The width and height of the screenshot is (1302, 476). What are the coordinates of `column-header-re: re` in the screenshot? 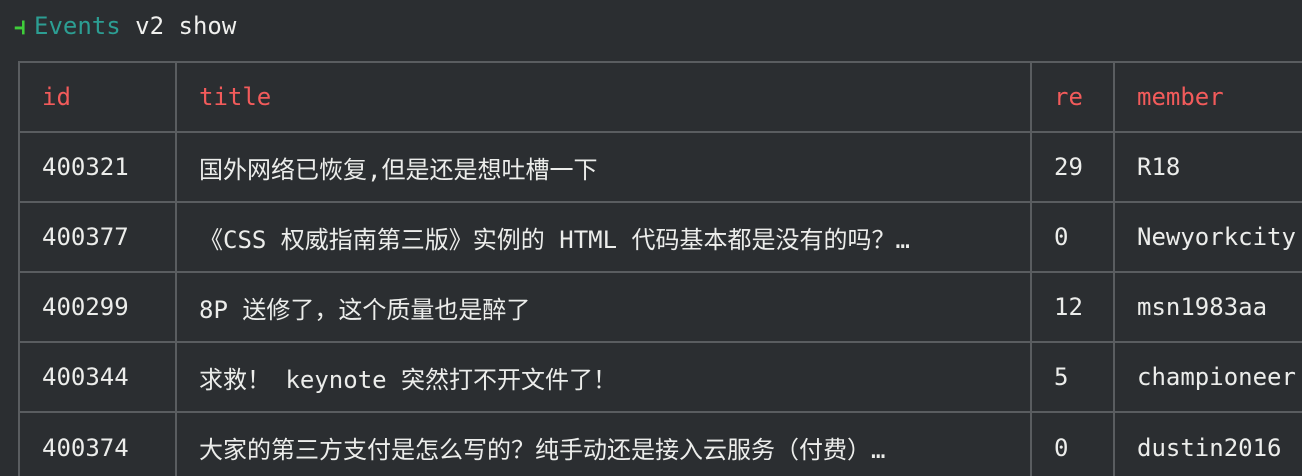 It's located at (1072, 96).